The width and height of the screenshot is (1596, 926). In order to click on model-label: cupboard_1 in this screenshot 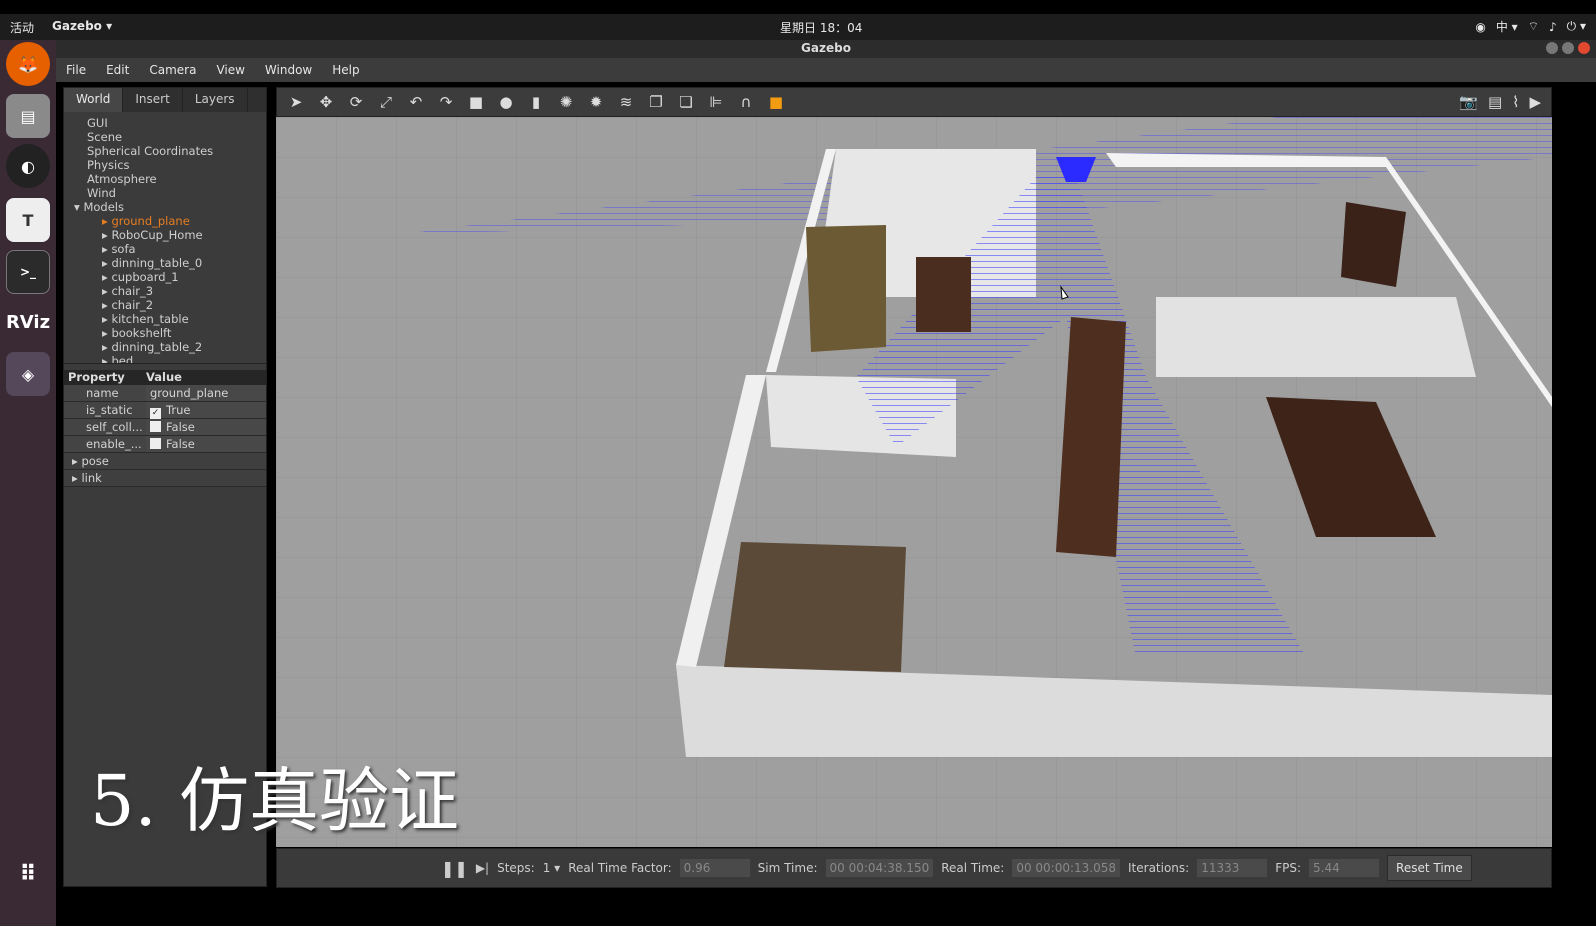, I will do `click(145, 277)`.